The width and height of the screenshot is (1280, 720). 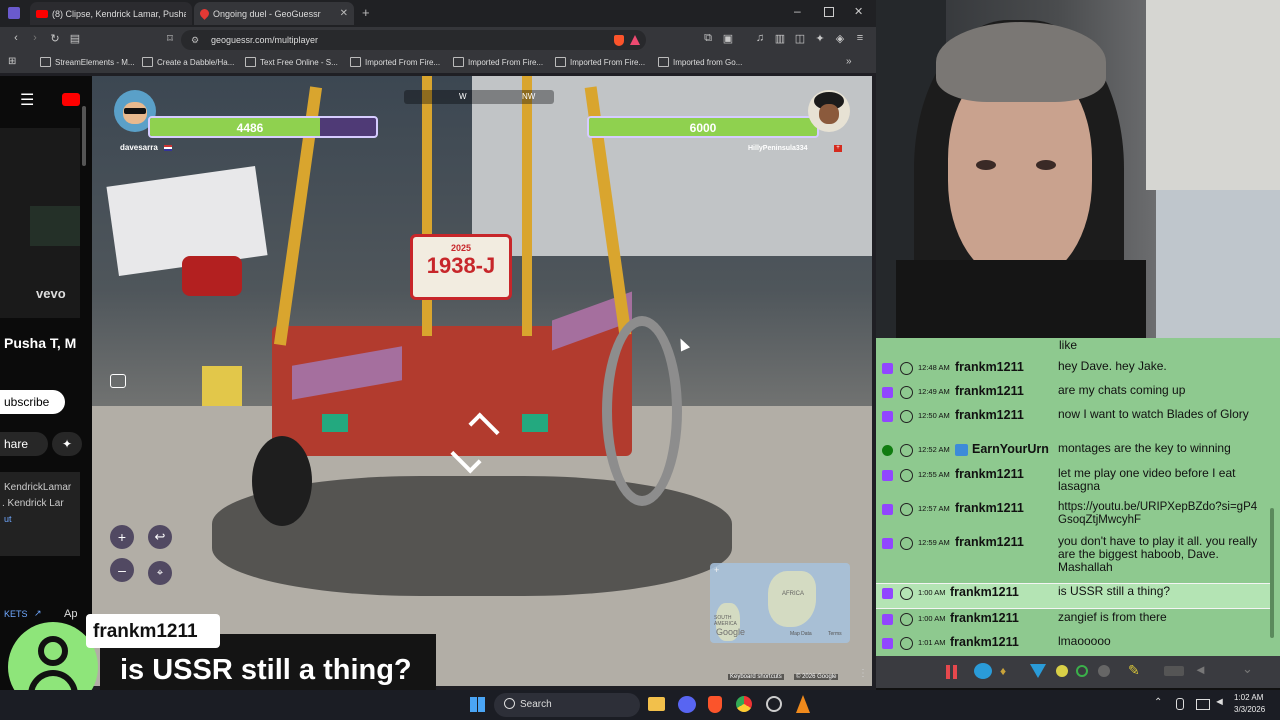 What do you see at coordinates (797, 11) in the screenshot?
I see `minimize-icon: –` at bounding box center [797, 11].